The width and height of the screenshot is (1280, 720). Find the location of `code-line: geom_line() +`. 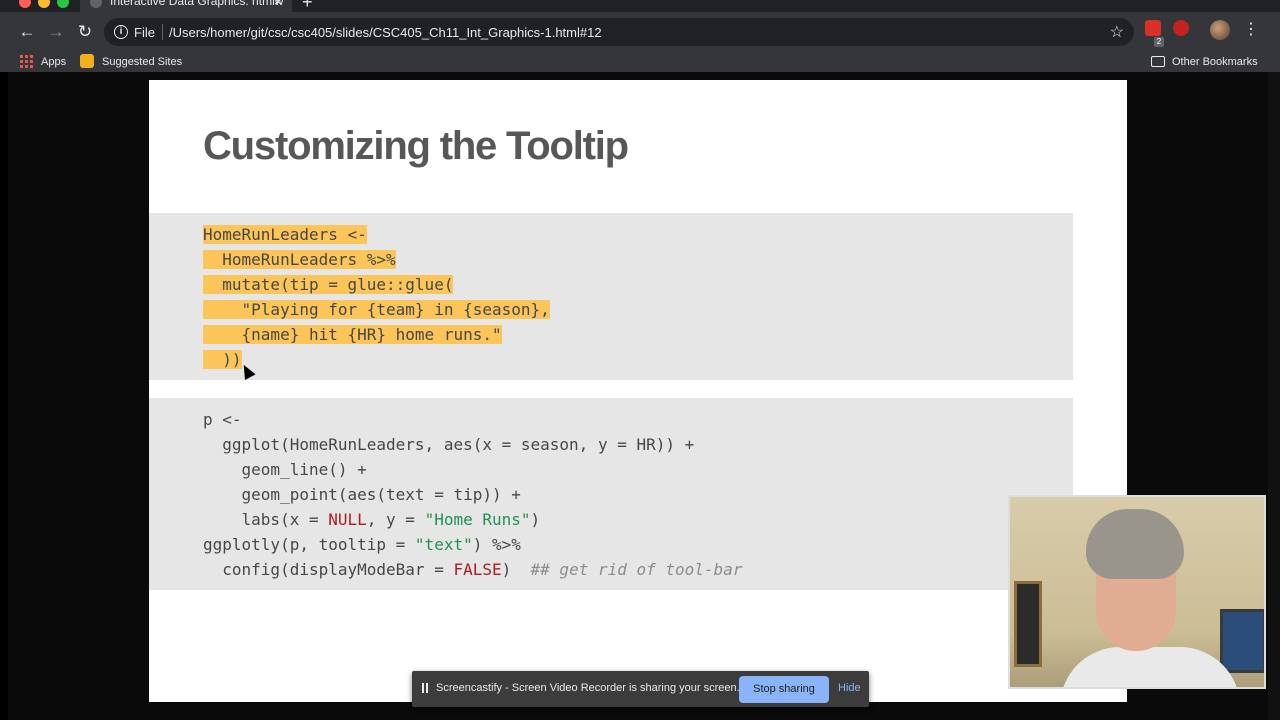

code-line: geom_line() + is located at coordinates (285, 469).